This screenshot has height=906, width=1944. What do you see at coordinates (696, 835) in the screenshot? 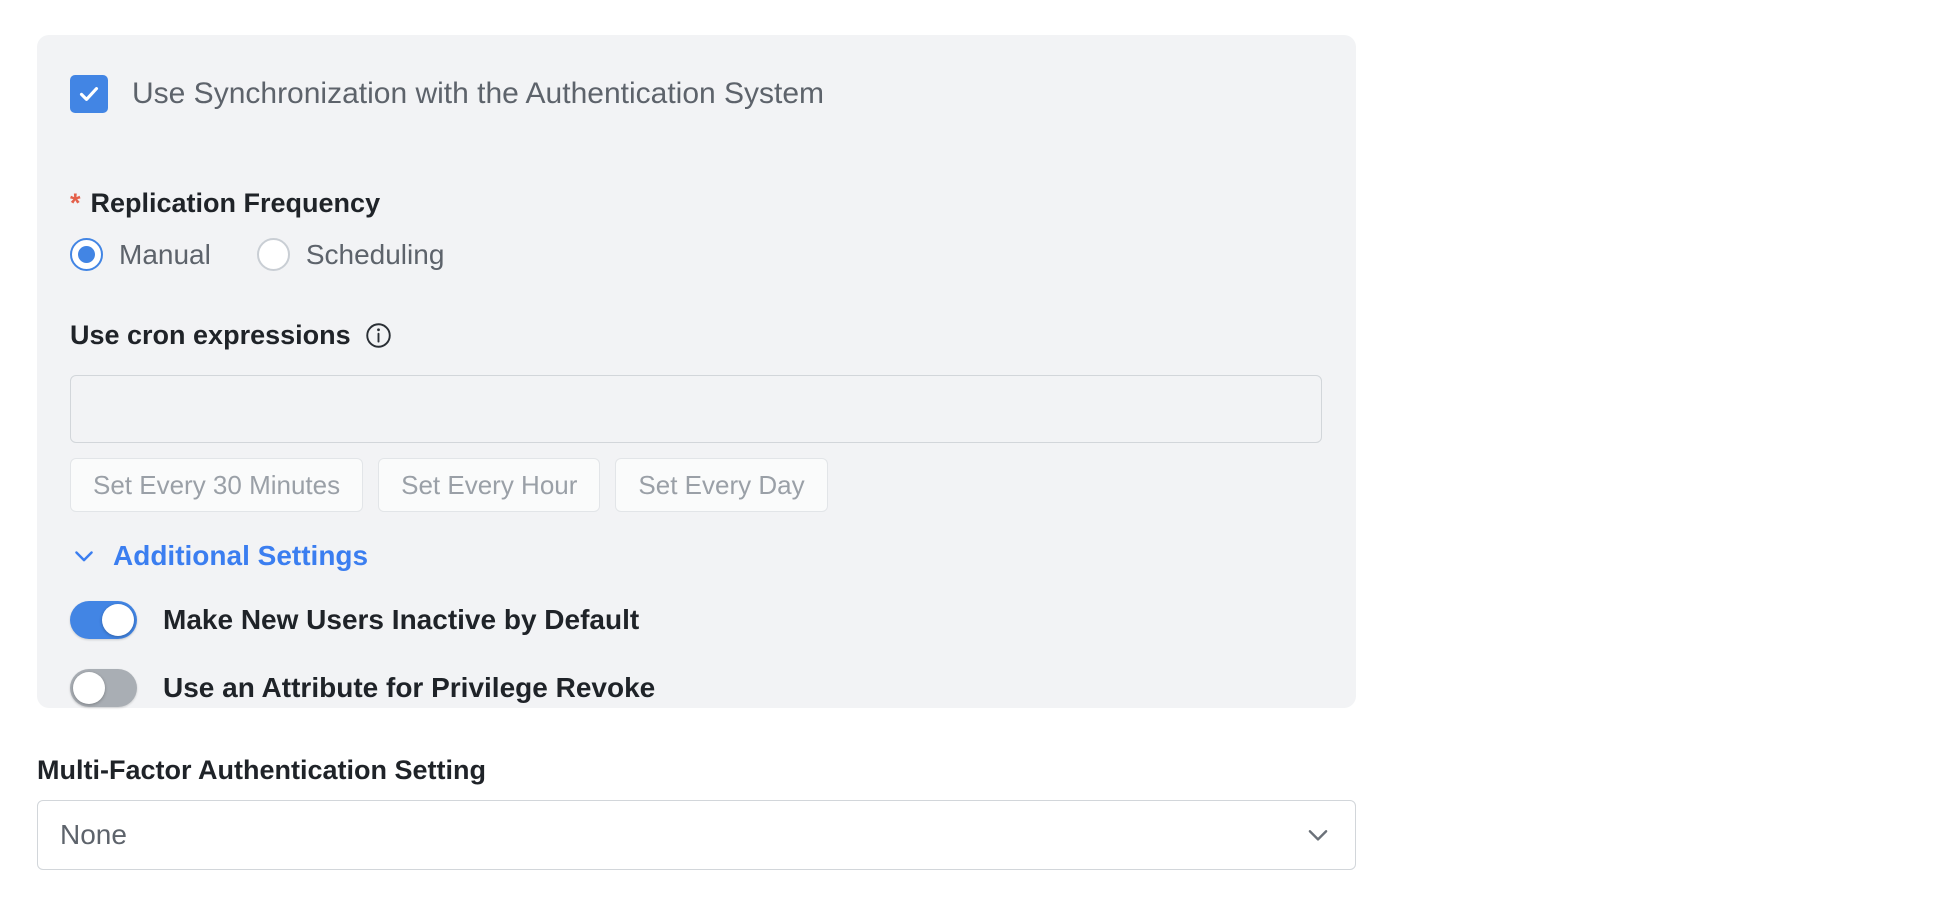
I see `mfa-setting-select: None` at bounding box center [696, 835].